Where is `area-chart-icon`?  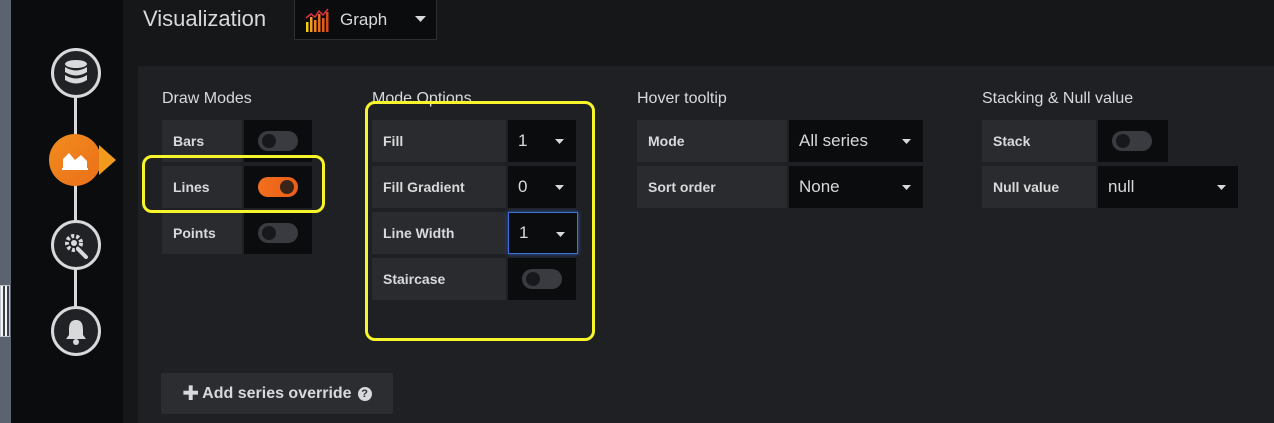 area-chart-icon is located at coordinates (75, 161).